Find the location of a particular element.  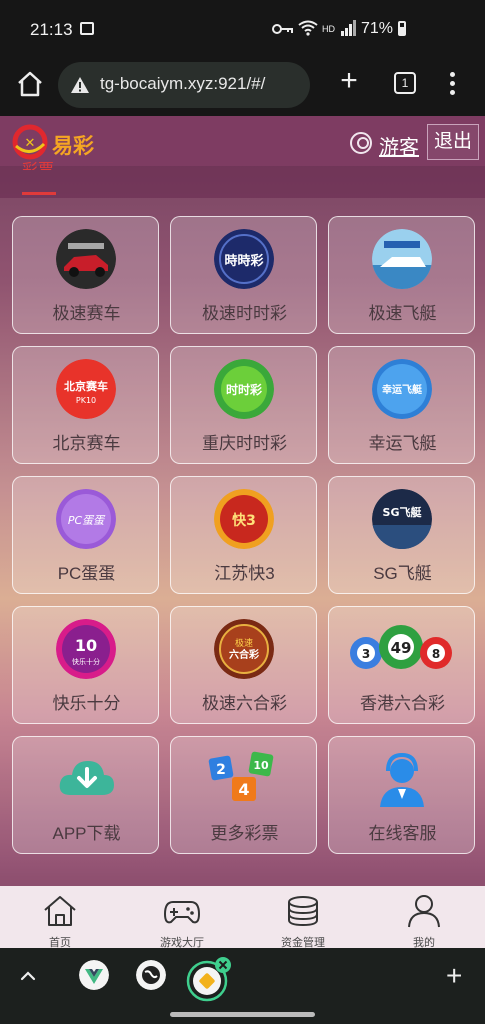

game-card-app-download: APP下载 is located at coordinates (85, 795).